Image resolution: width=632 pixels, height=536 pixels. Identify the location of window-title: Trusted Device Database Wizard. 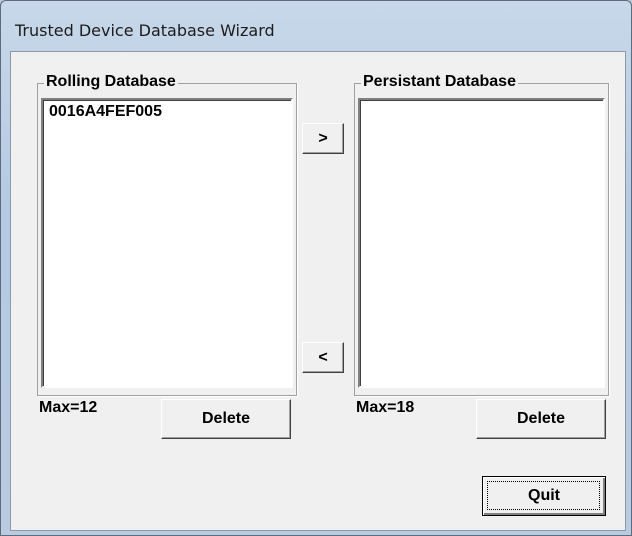
(145, 30).